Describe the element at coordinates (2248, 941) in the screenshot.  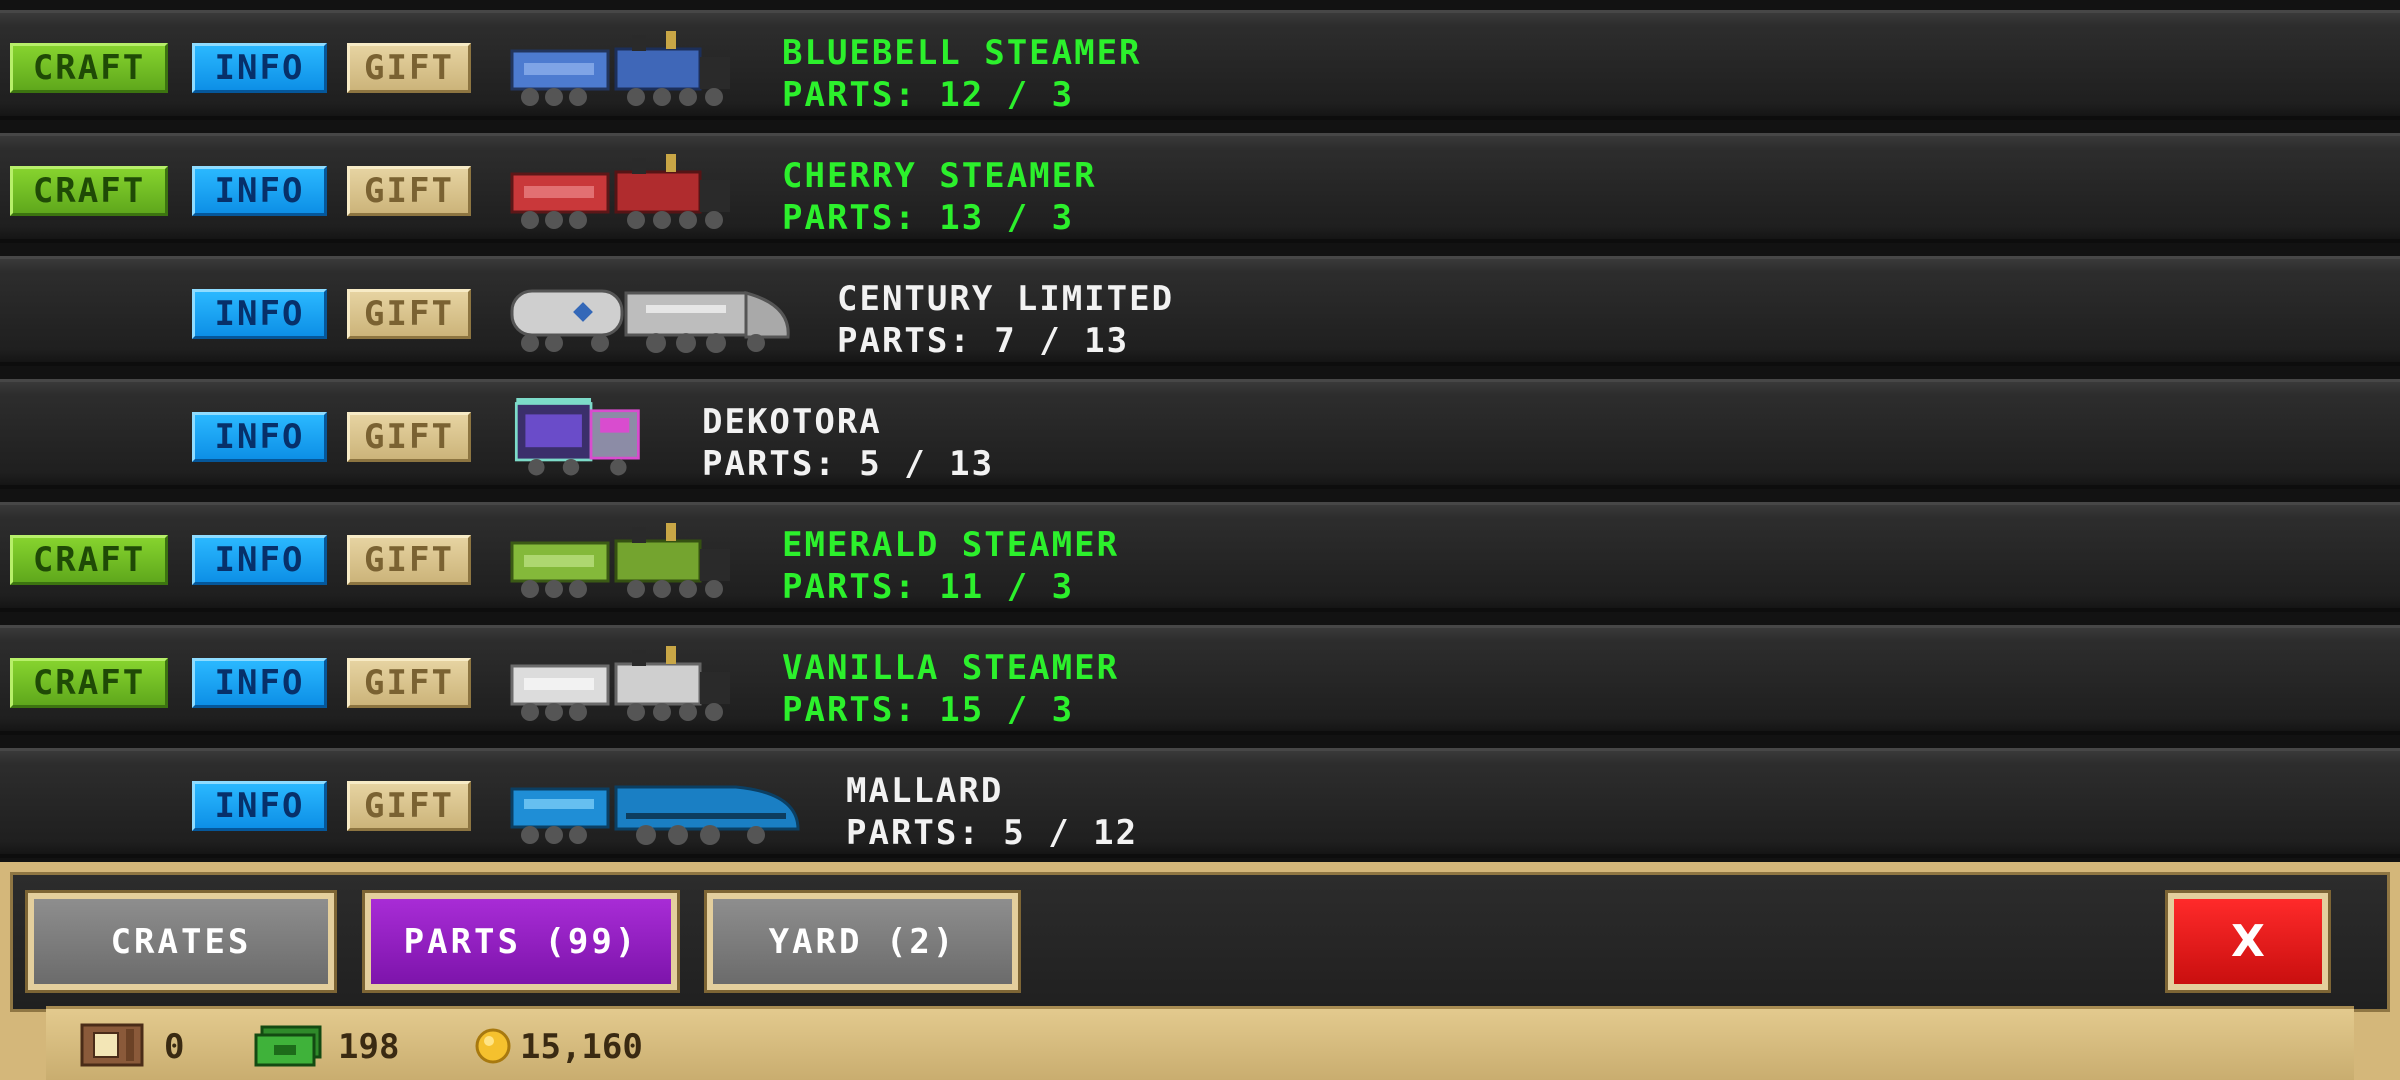
I see `close-button: X` at that location.